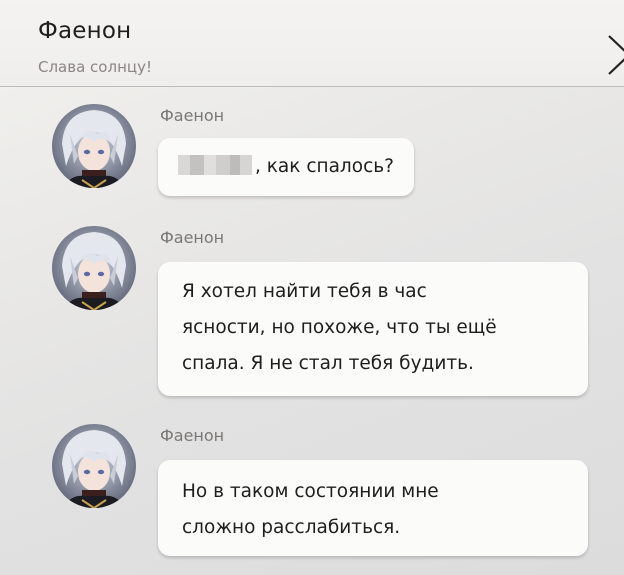  Describe the element at coordinates (328, 363) in the screenshot. I see `message-line: спала. Я не стал тебя будить.` at that location.